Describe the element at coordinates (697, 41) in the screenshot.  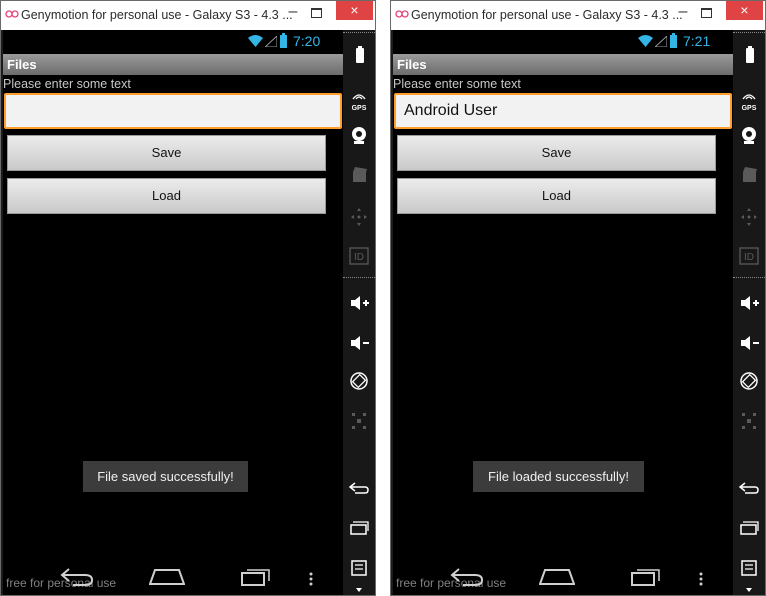
I see `status-time: 7:21` at that location.